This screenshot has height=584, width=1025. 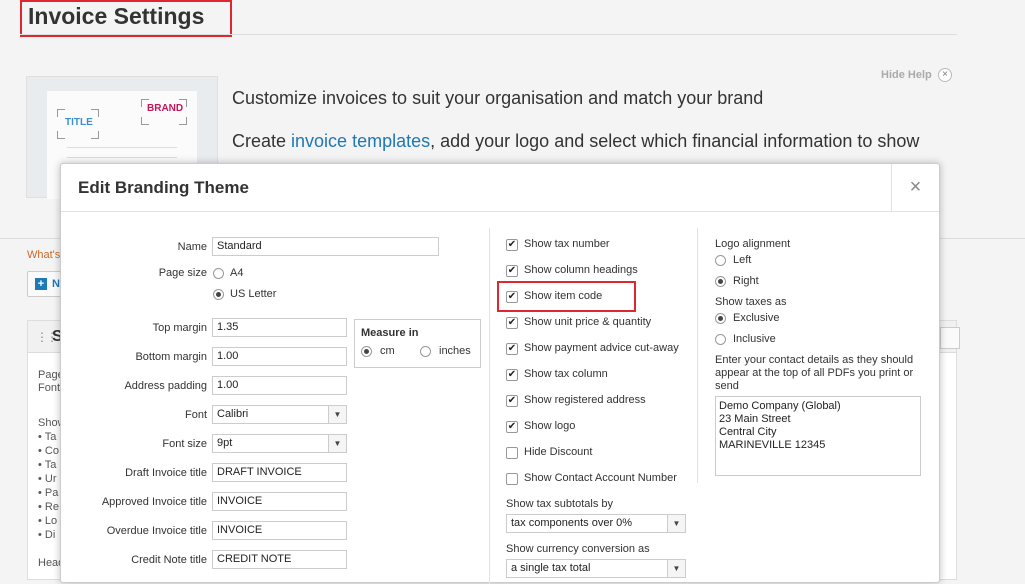 What do you see at coordinates (512, 401) in the screenshot?
I see `option-checkbox-show-registered-address: ✔` at bounding box center [512, 401].